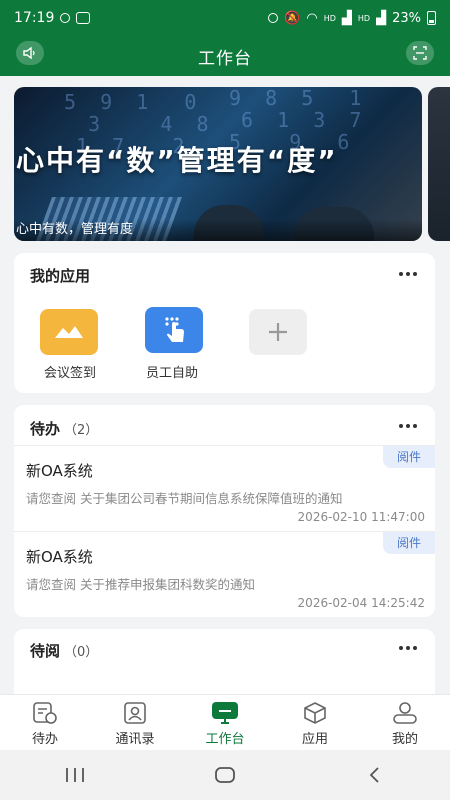 This screenshot has width=450, height=800. I want to click on chat-notification-icon, so click(65, 18).